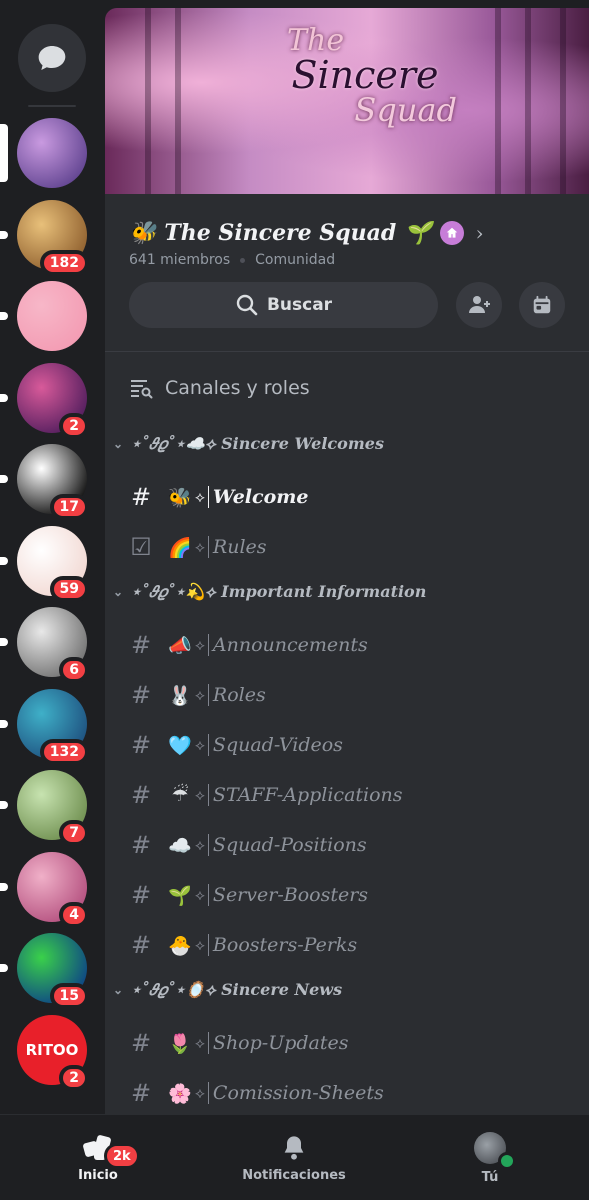 This screenshot has width=589, height=1200. I want to click on channels-and-roles-button: Canales y roles, so click(219, 388).